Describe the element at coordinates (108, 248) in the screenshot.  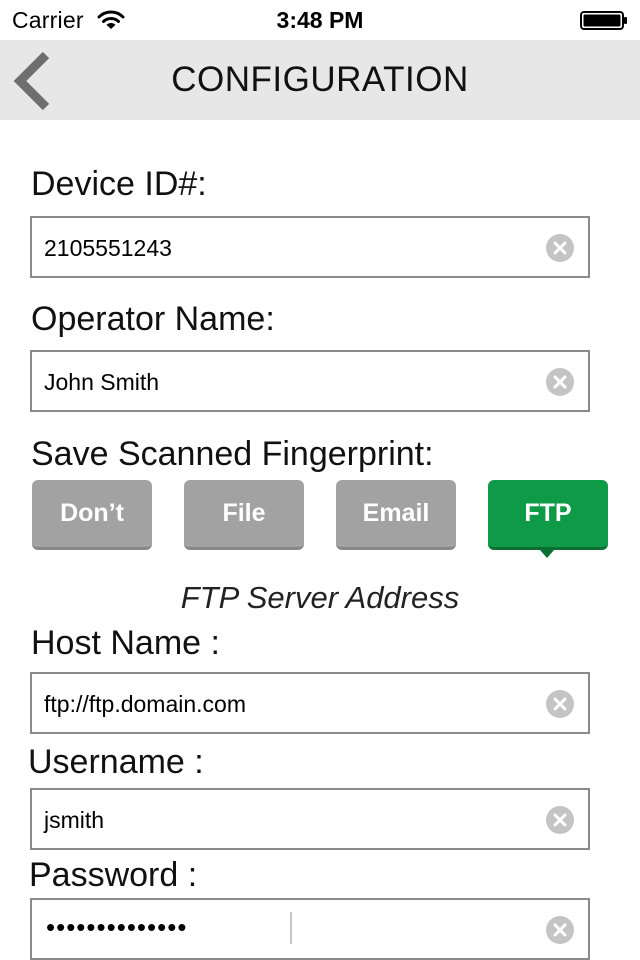
I see `device-id-value: 2105551243` at that location.